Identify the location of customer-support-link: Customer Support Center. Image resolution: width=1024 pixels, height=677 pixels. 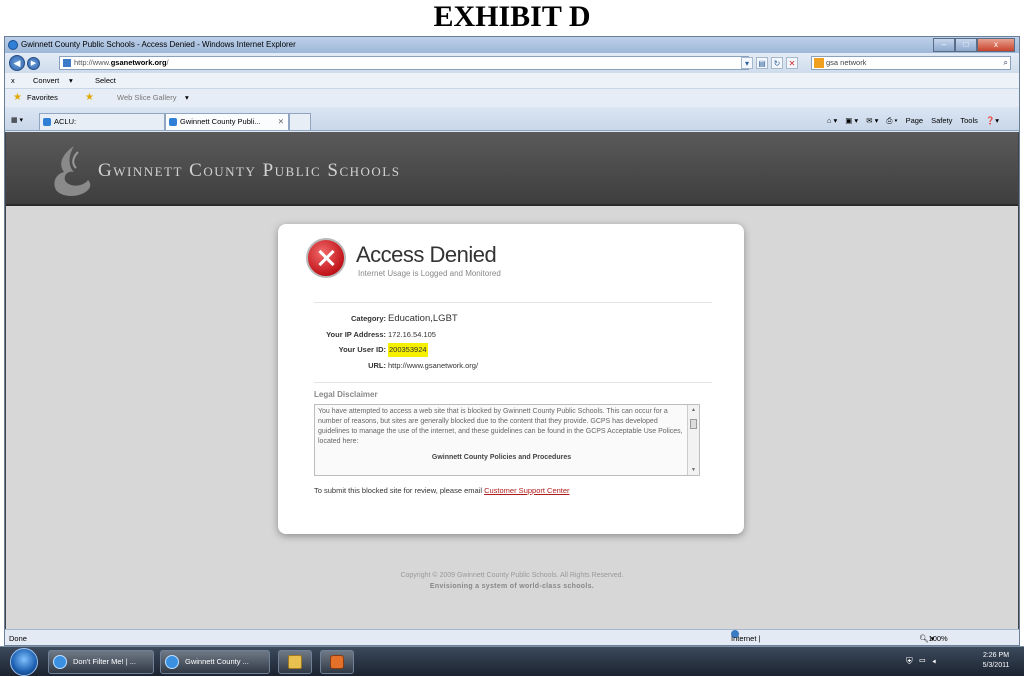
(526, 490).